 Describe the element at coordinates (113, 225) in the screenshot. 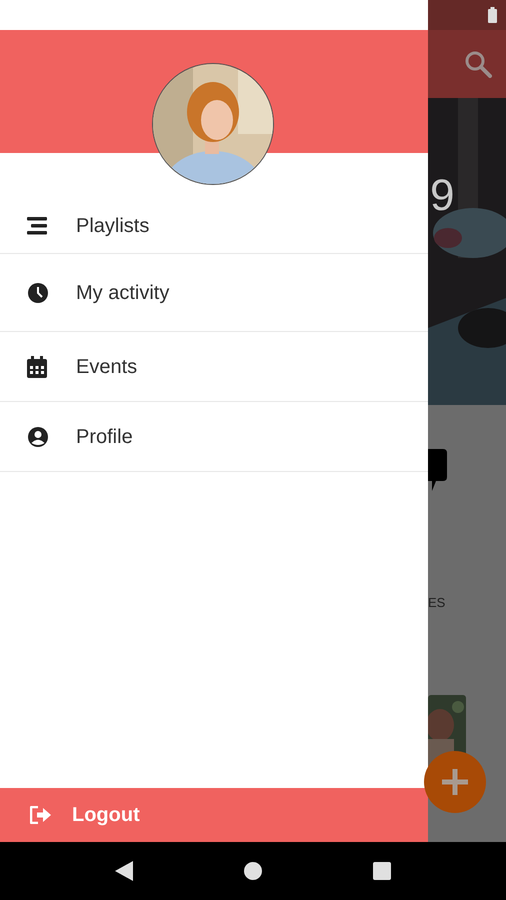

I see `menu-item: Playlists` at that location.